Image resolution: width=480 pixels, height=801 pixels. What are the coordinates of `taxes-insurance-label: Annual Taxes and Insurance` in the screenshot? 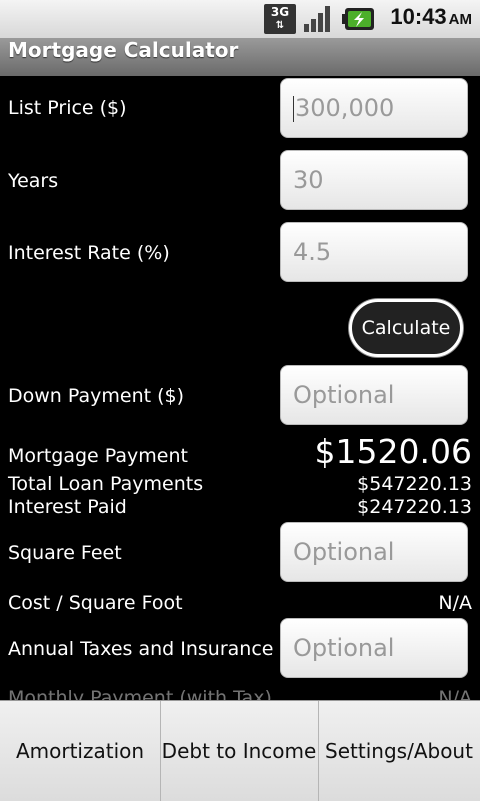 It's located at (141, 649).